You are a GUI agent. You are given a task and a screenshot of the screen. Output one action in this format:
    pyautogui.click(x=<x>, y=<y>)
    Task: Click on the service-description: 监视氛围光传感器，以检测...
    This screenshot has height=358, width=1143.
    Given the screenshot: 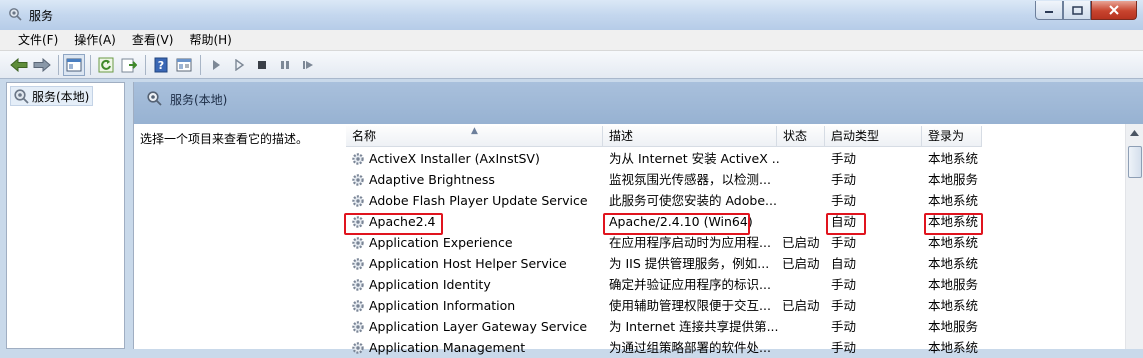 What is the action you would take?
    pyautogui.click(x=690, y=179)
    